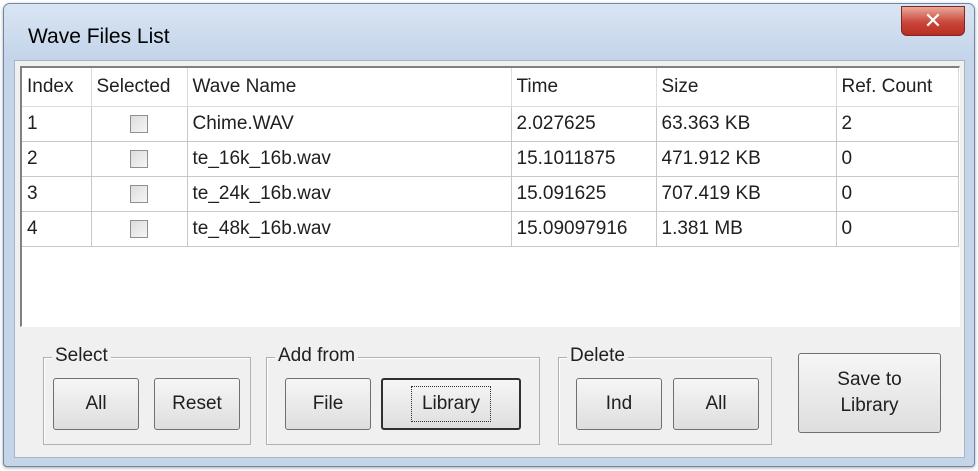 The height and width of the screenshot is (471, 978). What do you see at coordinates (96, 404) in the screenshot?
I see `select-all-button: All` at bounding box center [96, 404].